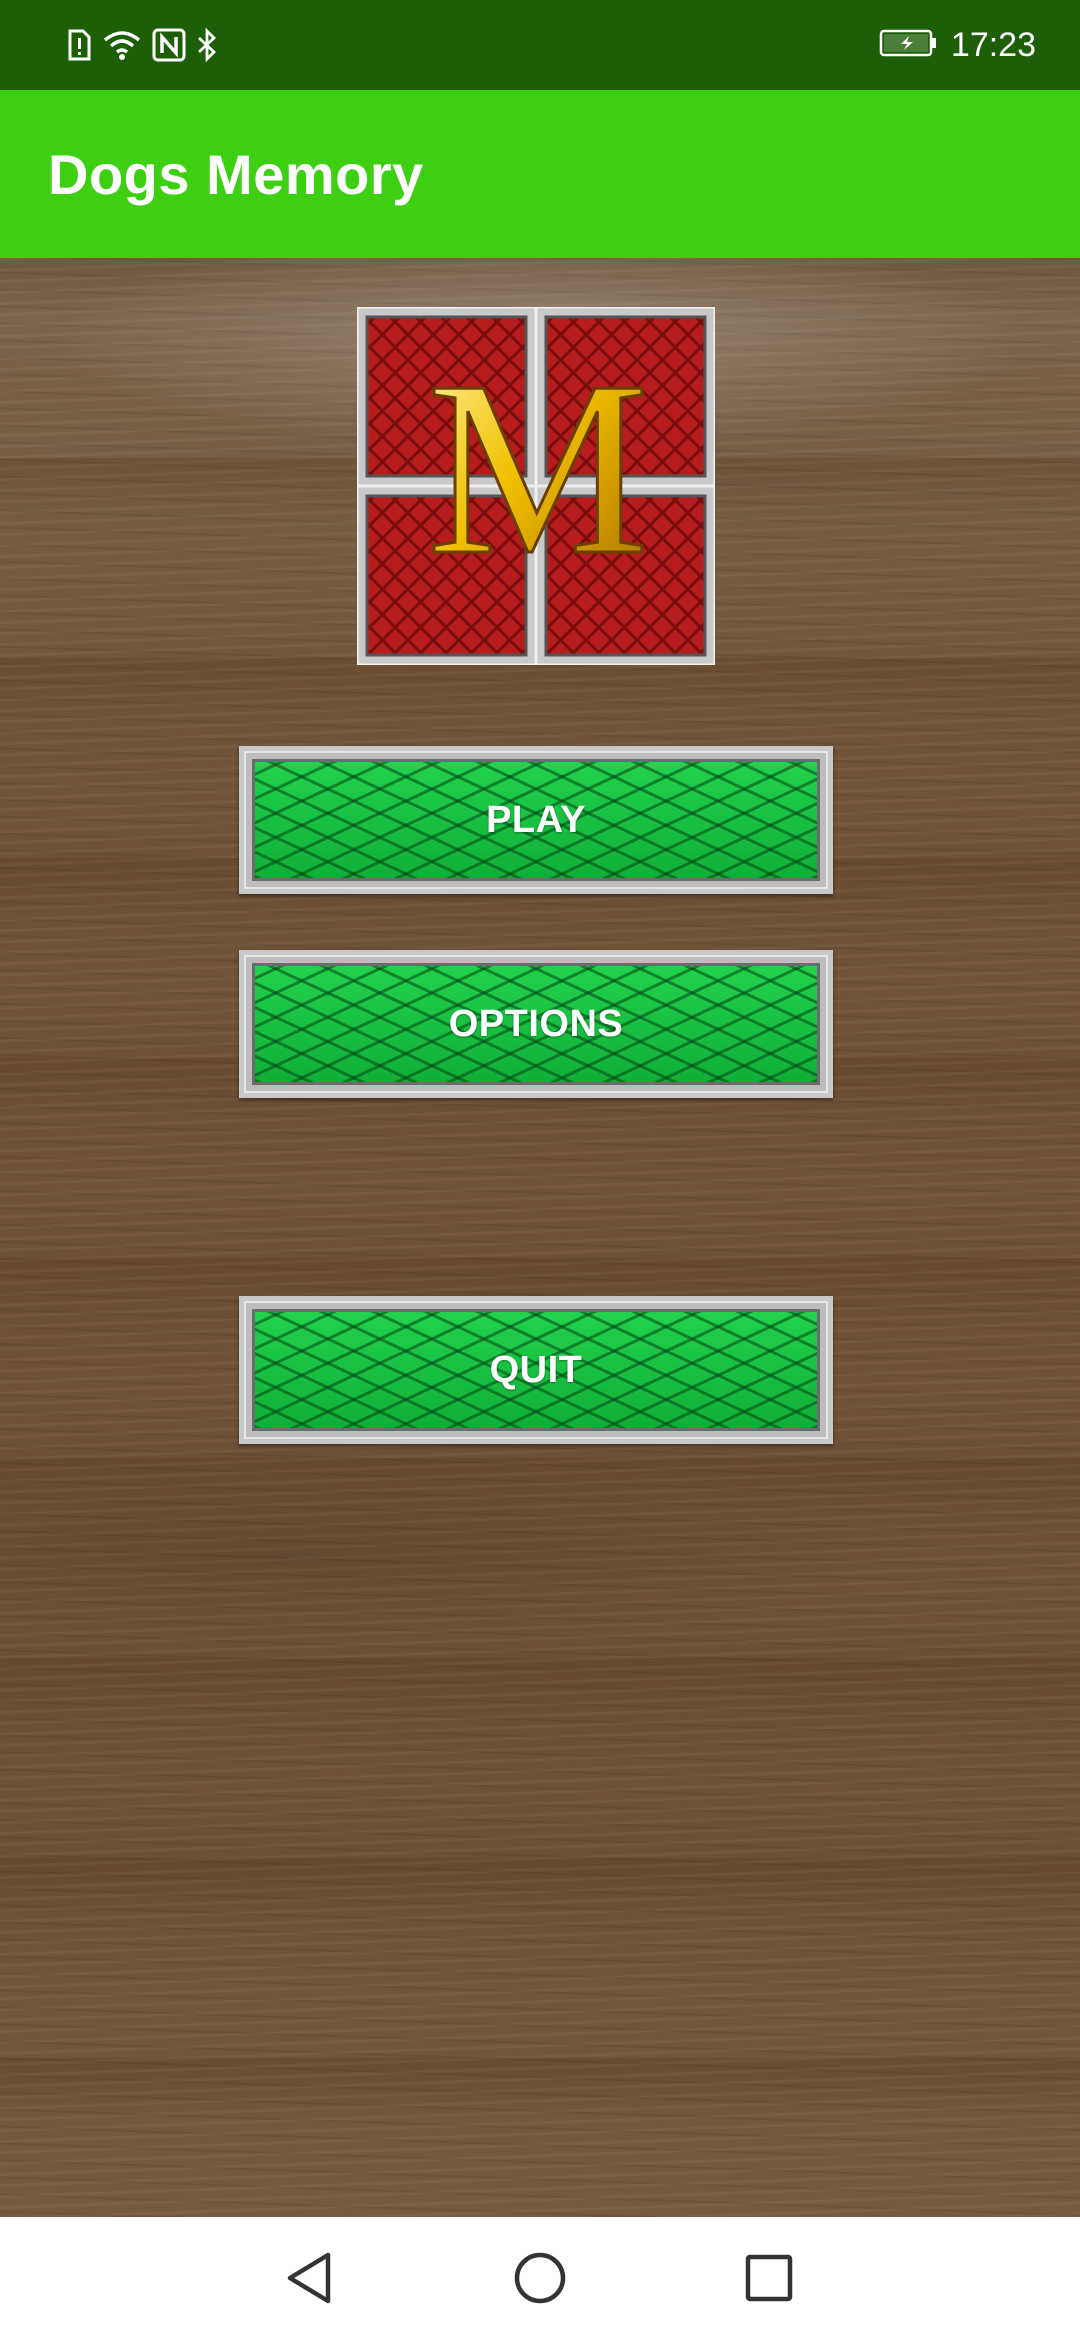  Describe the element at coordinates (122, 45) in the screenshot. I see `wifi-icon` at that location.